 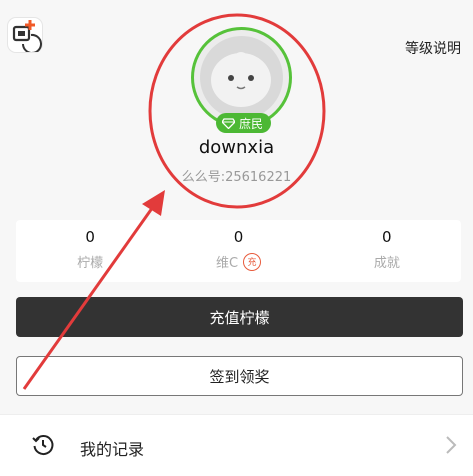 I want to click on history-clock-icon, so click(x=43, y=447).